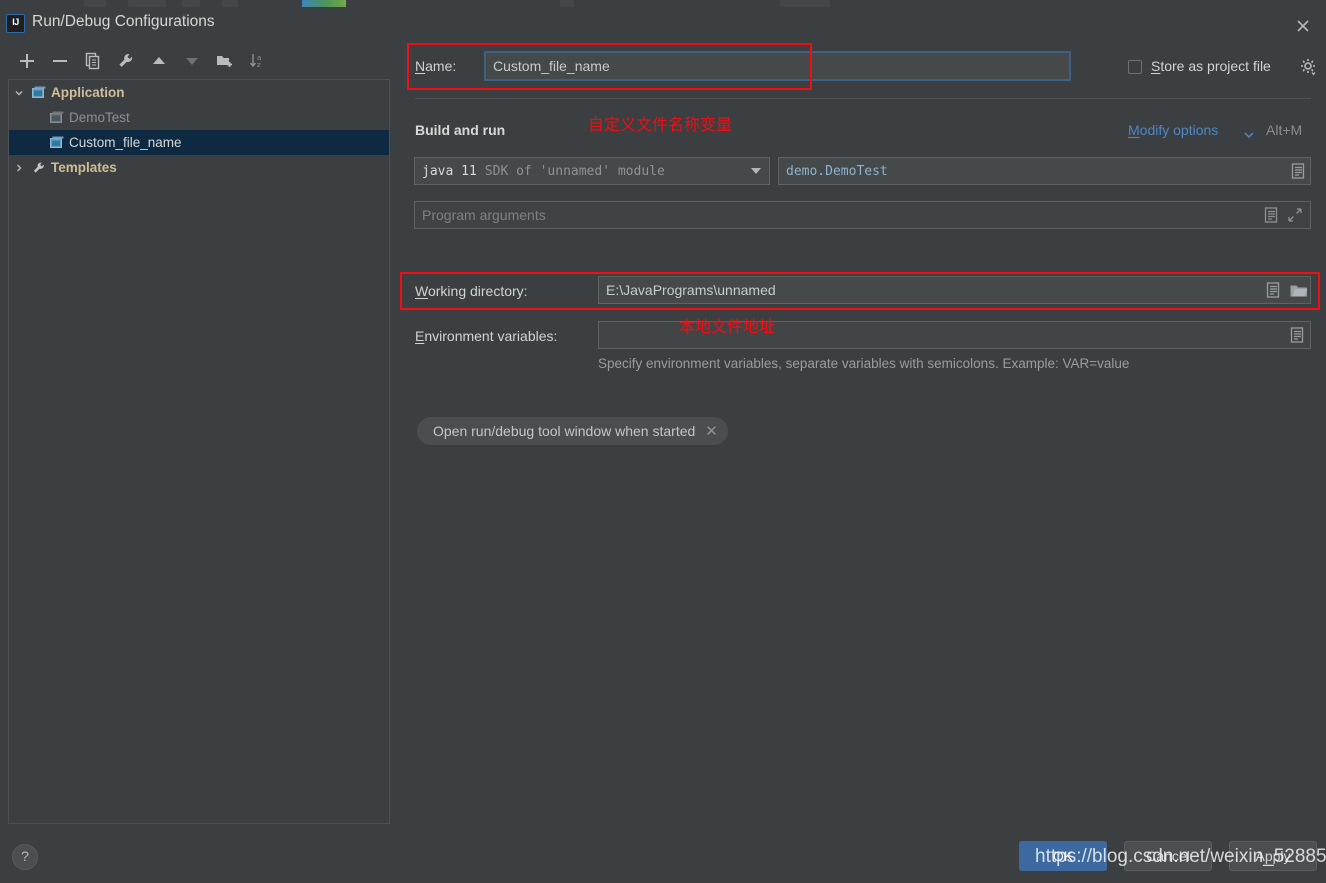 The height and width of the screenshot is (883, 1326). What do you see at coordinates (1215, 66) in the screenshot?
I see `store-label-rest: tore as project file` at bounding box center [1215, 66].